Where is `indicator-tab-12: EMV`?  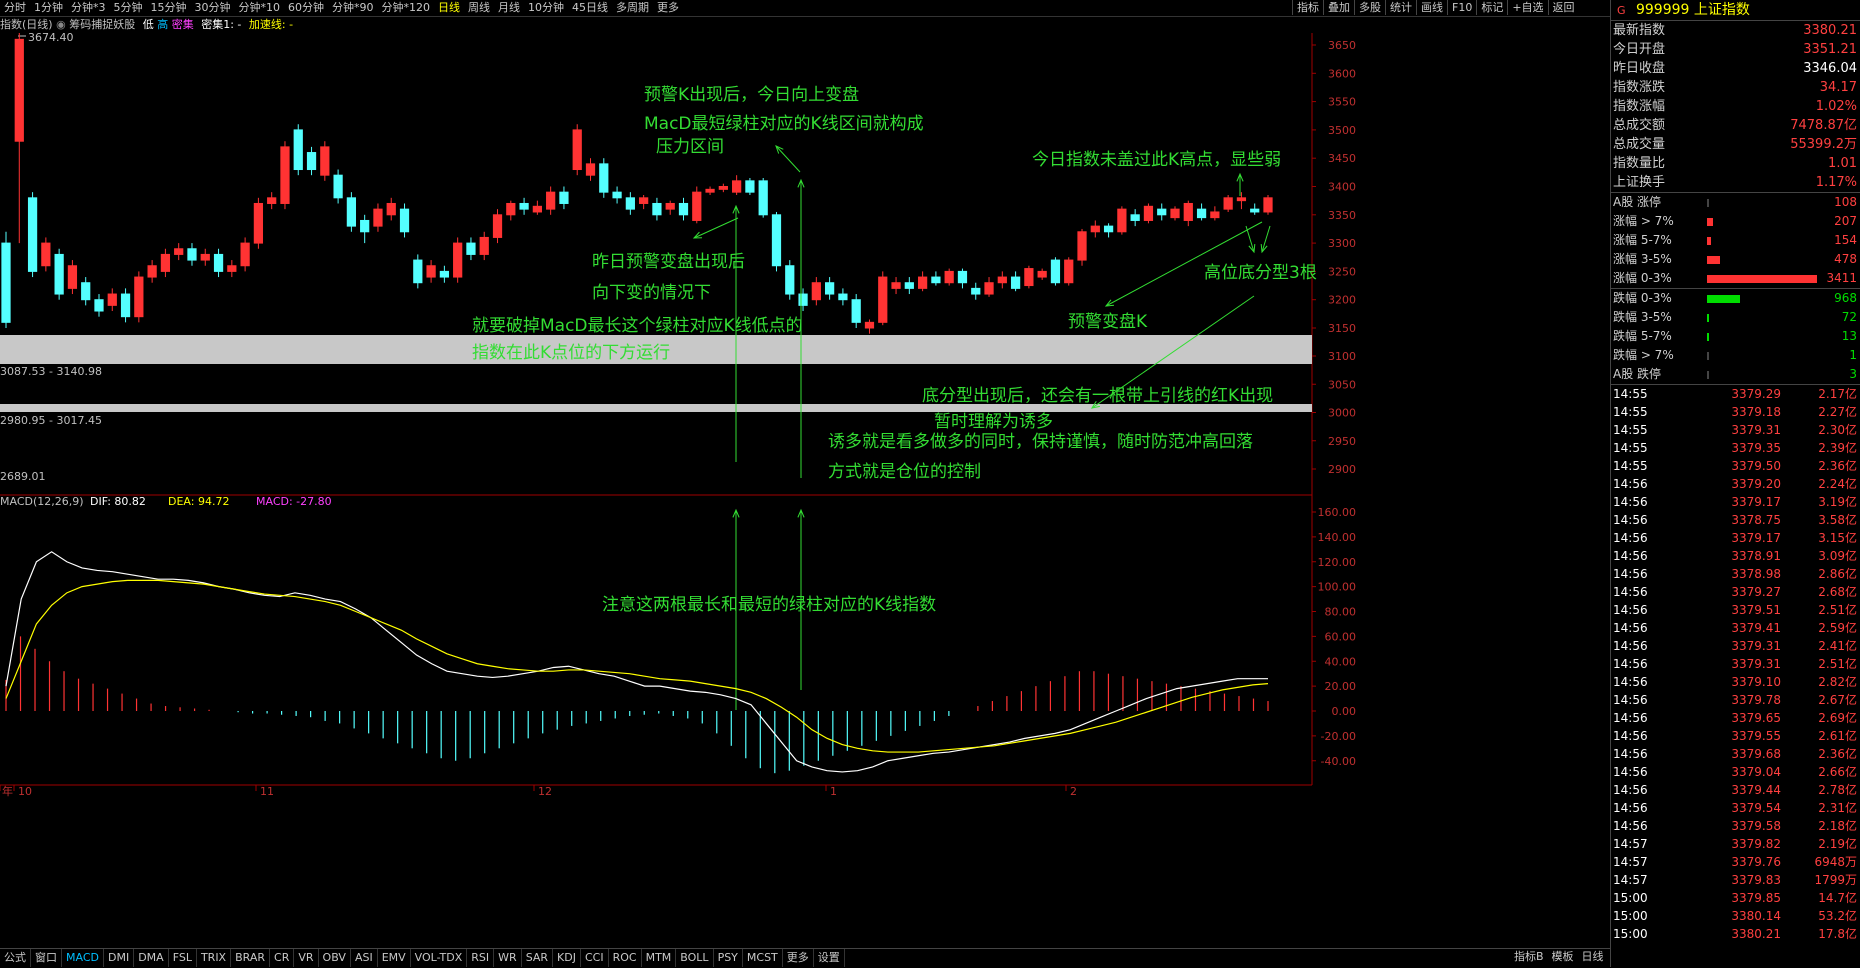
indicator-tab-12: EMV is located at coordinates (394, 958).